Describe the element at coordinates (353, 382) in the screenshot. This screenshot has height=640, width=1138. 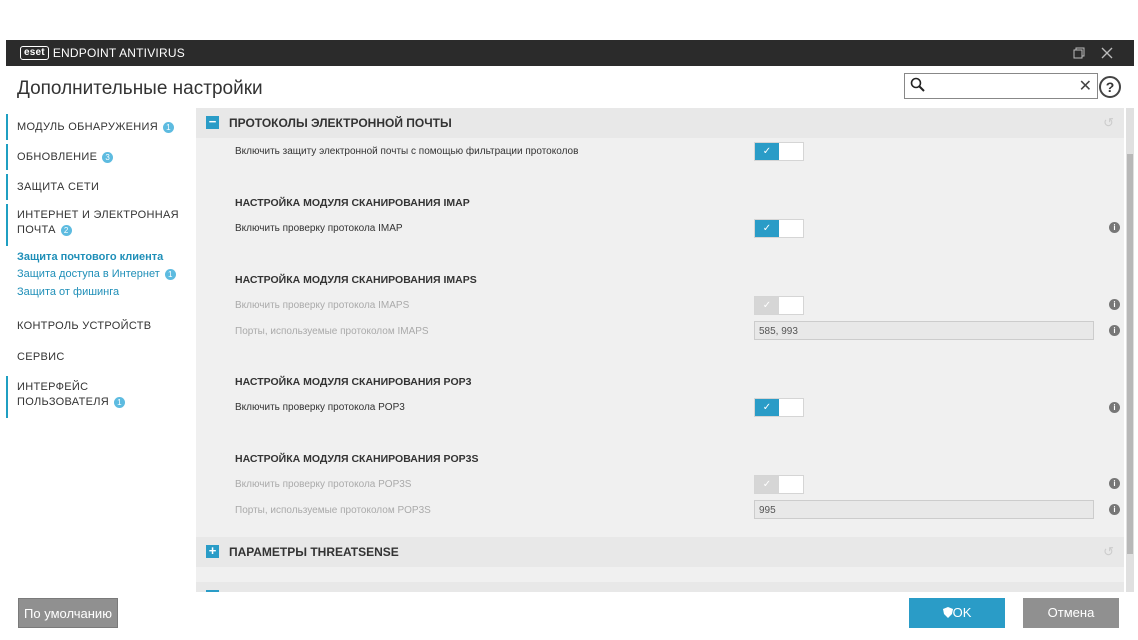
I see `subsection-title-pop3: НАСТРОЙКА МОДУЛЯ СКАНИРОВАНИЯ POP3` at that location.